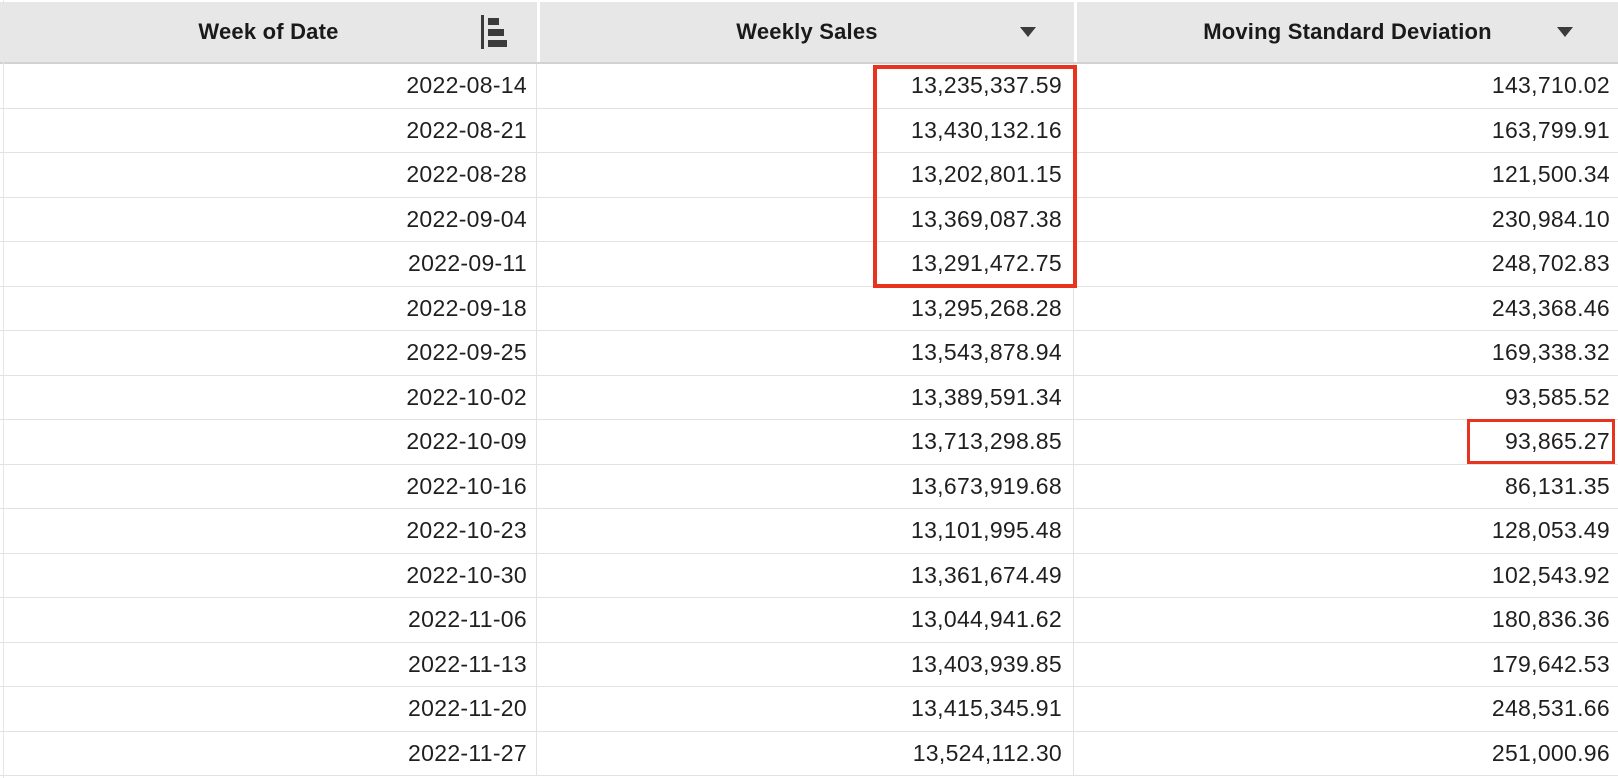 This screenshot has height=778, width=1618. Describe the element at coordinates (268, 353) in the screenshot. I see `cell-week-of-date: 2022-09-25` at that location.